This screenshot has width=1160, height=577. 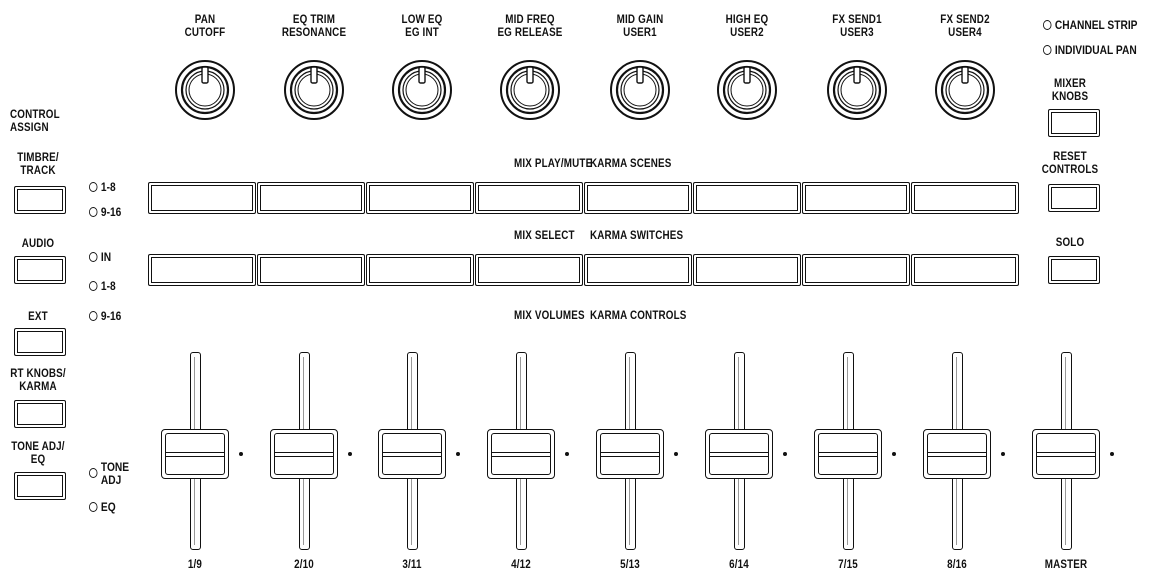 What do you see at coordinates (40, 342) in the screenshot?
I see `ext-button` at bounding box center [40, 342].